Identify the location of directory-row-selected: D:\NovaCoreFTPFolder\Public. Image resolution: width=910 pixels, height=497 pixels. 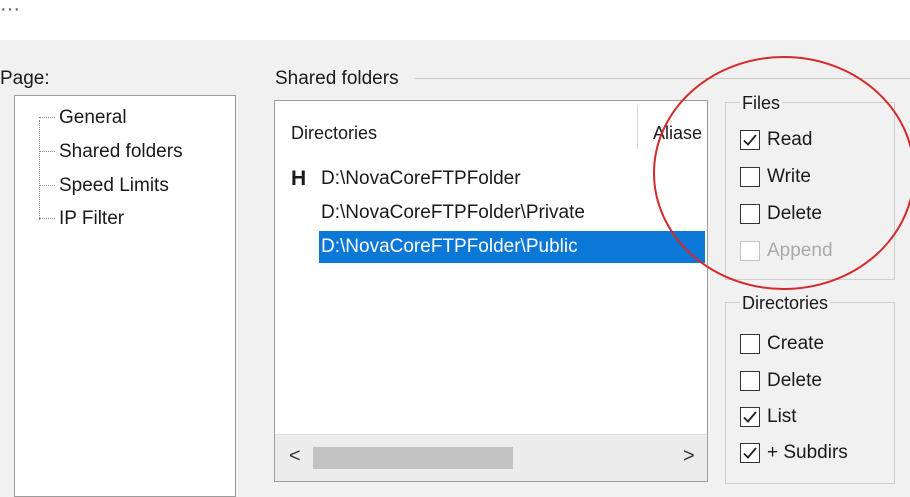
(512, 247).